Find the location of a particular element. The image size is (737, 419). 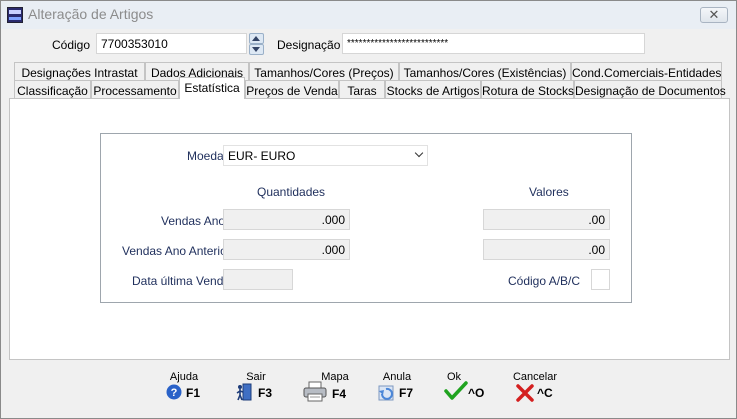

sair-key: F3 is located at coordinates (265, 393).